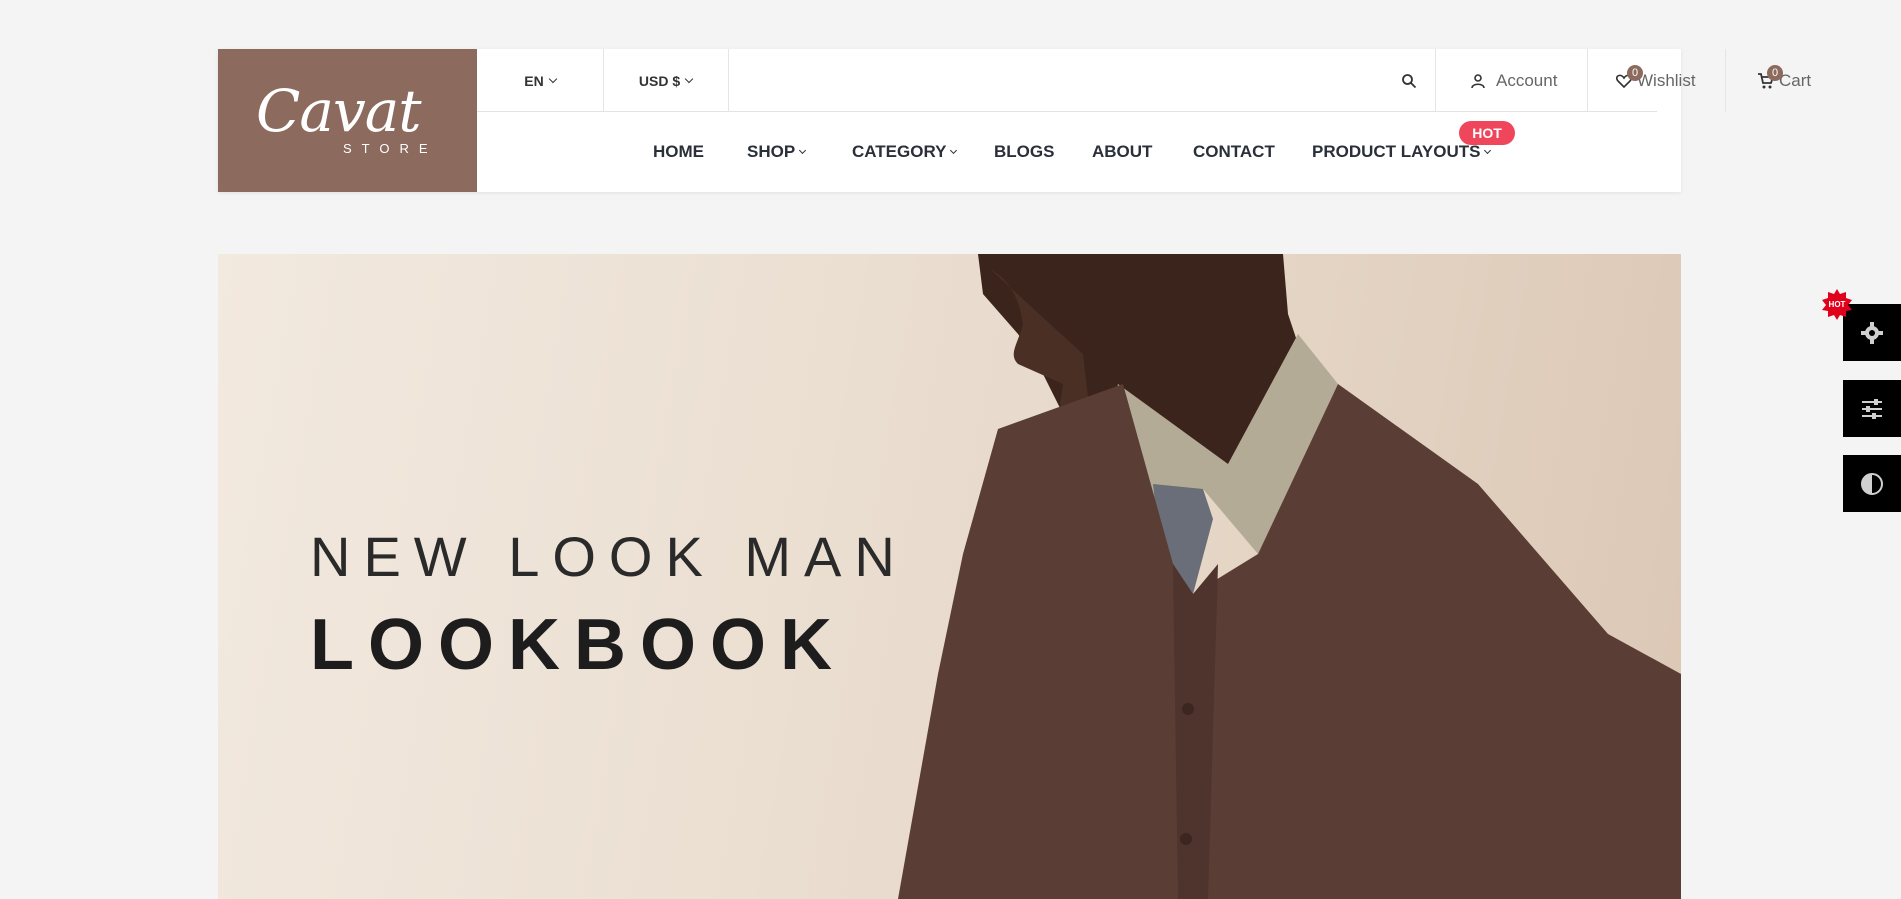  Describe the element at coordinates (390, 148) in the screenshot. I see `logo-subtext: STORE` at that location.